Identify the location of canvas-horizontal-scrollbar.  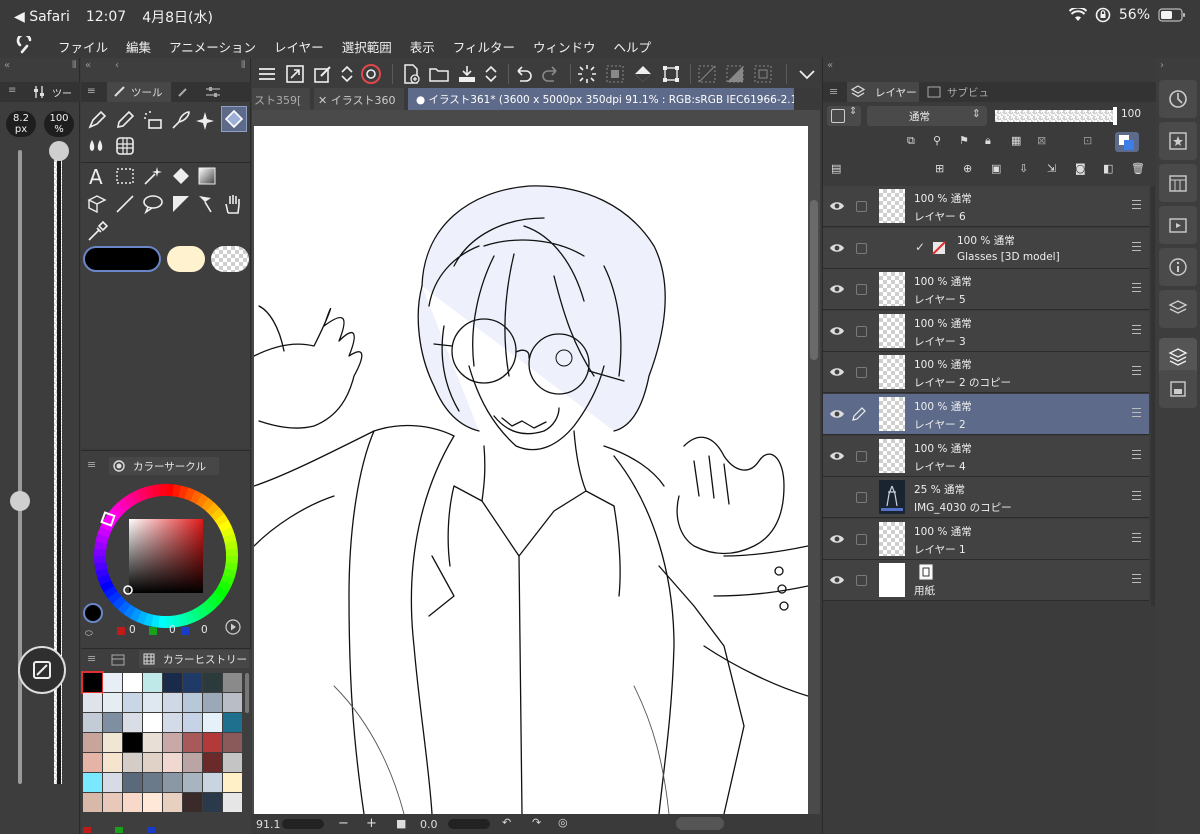
(700, 823).